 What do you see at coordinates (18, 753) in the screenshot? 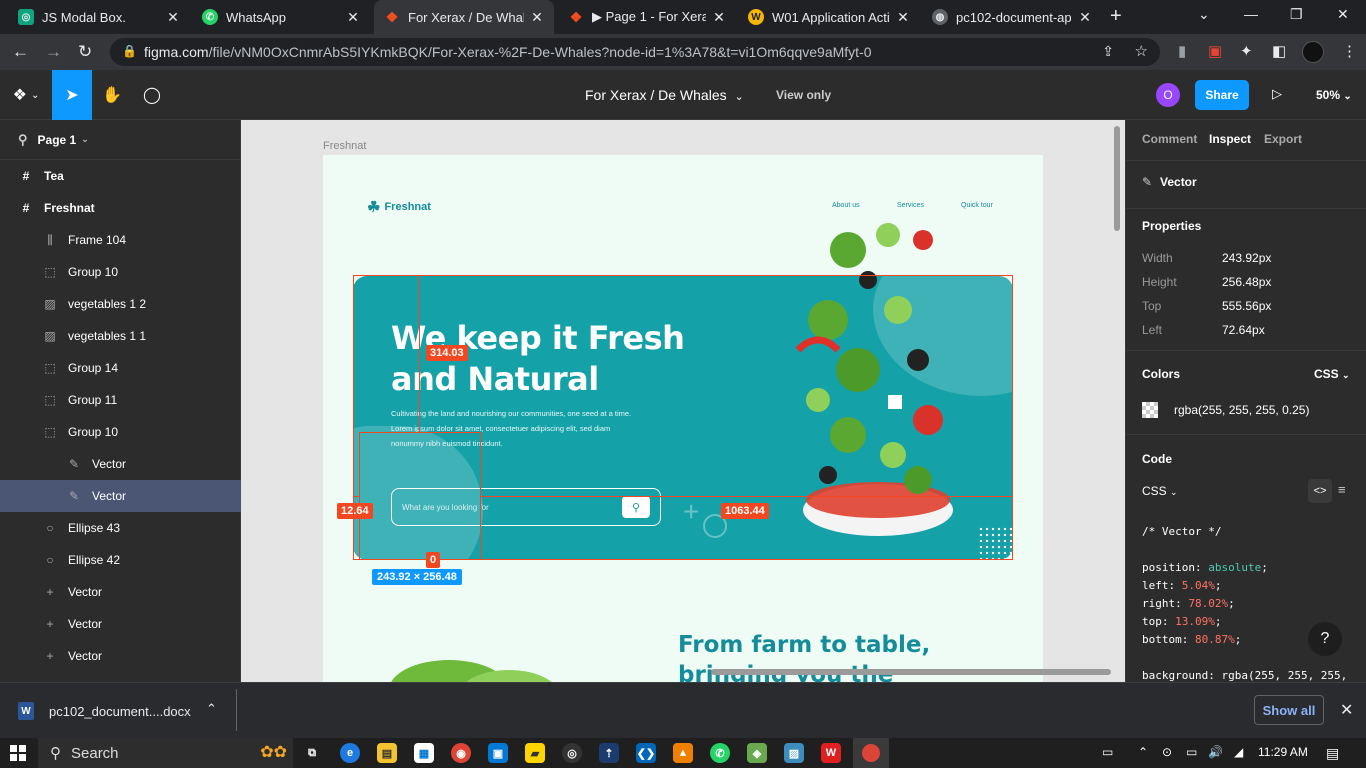
I see `windows-start-icon` at bounding box center [18, 753].